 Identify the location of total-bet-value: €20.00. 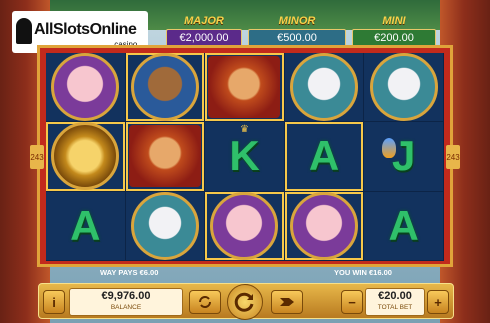
(395, 296).